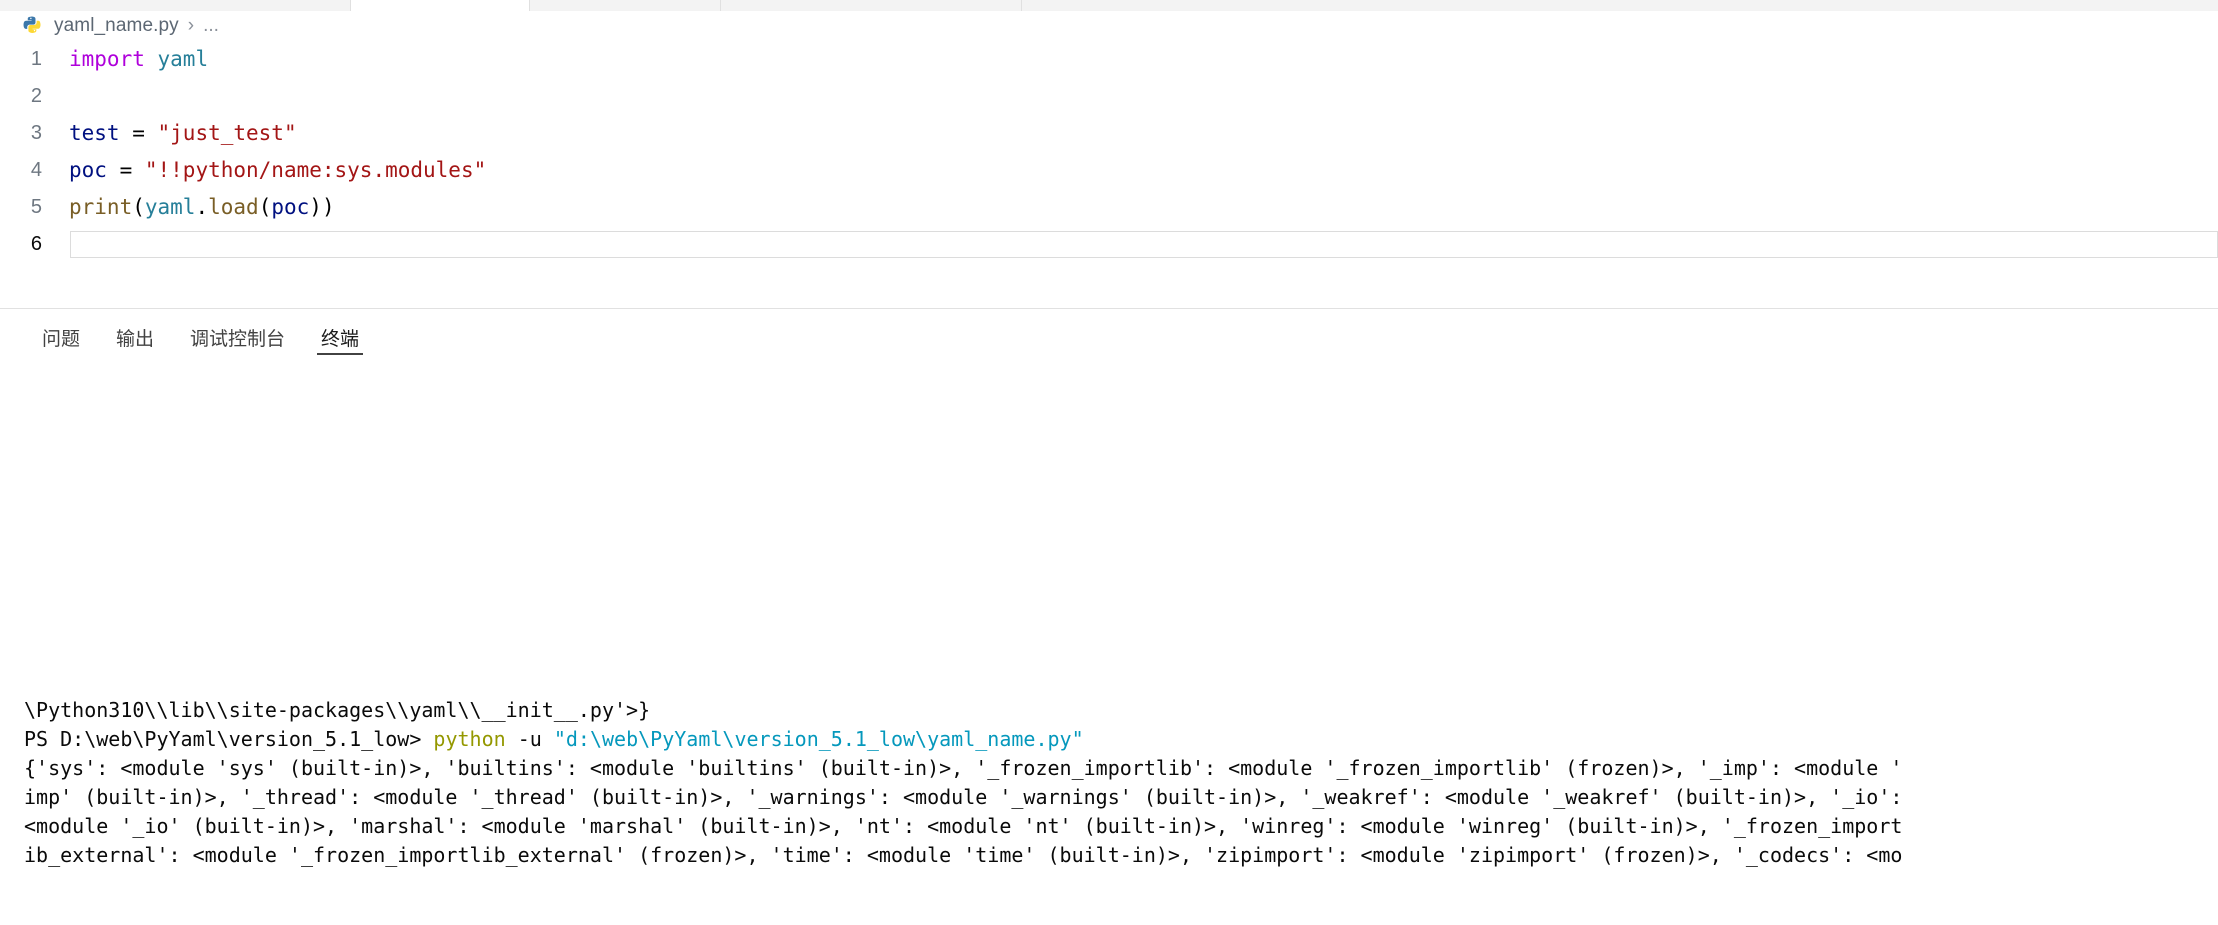 This screenshot has width=2218, height=925. I want to click on panel-tab-label: 输出, so click(135, 338).